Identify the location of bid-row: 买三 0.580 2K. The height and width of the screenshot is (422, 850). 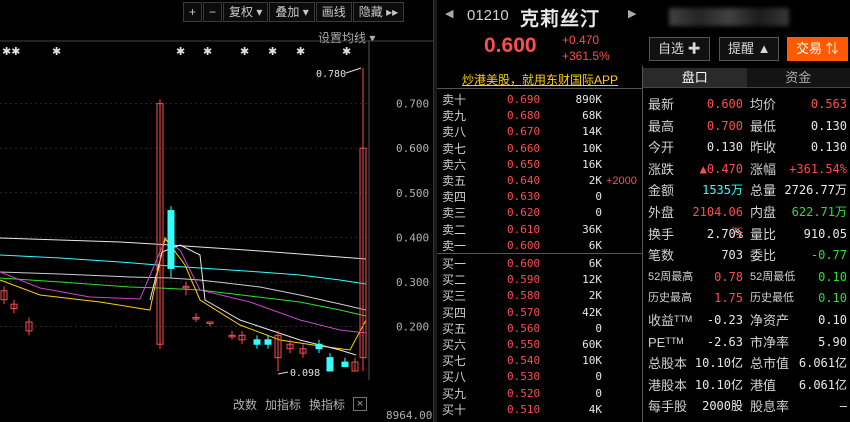
(539, 296).